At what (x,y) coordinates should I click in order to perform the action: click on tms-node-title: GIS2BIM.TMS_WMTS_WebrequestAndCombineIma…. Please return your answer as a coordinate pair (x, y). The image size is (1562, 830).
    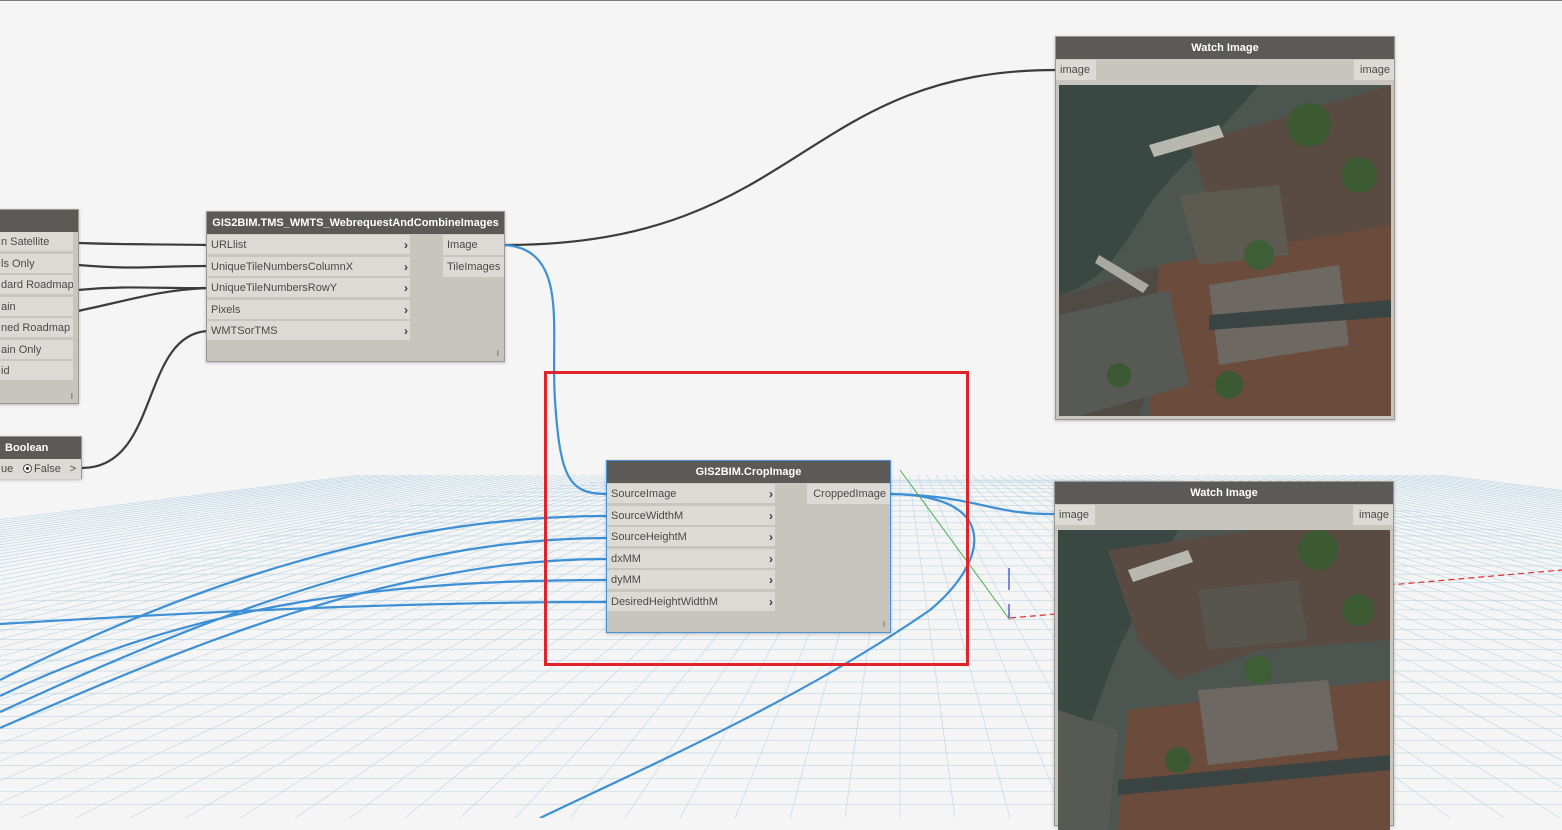
    Looking at the image, I should click on (355, 223).